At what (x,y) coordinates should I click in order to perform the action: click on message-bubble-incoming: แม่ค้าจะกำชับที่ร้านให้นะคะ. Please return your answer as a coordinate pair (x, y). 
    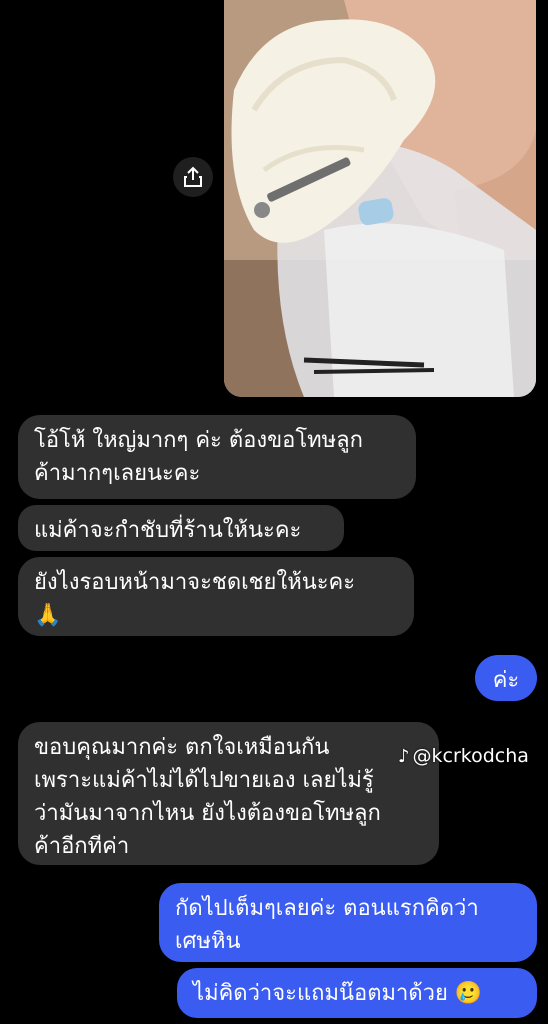
    Looking at the image, I should click on (181, 528).